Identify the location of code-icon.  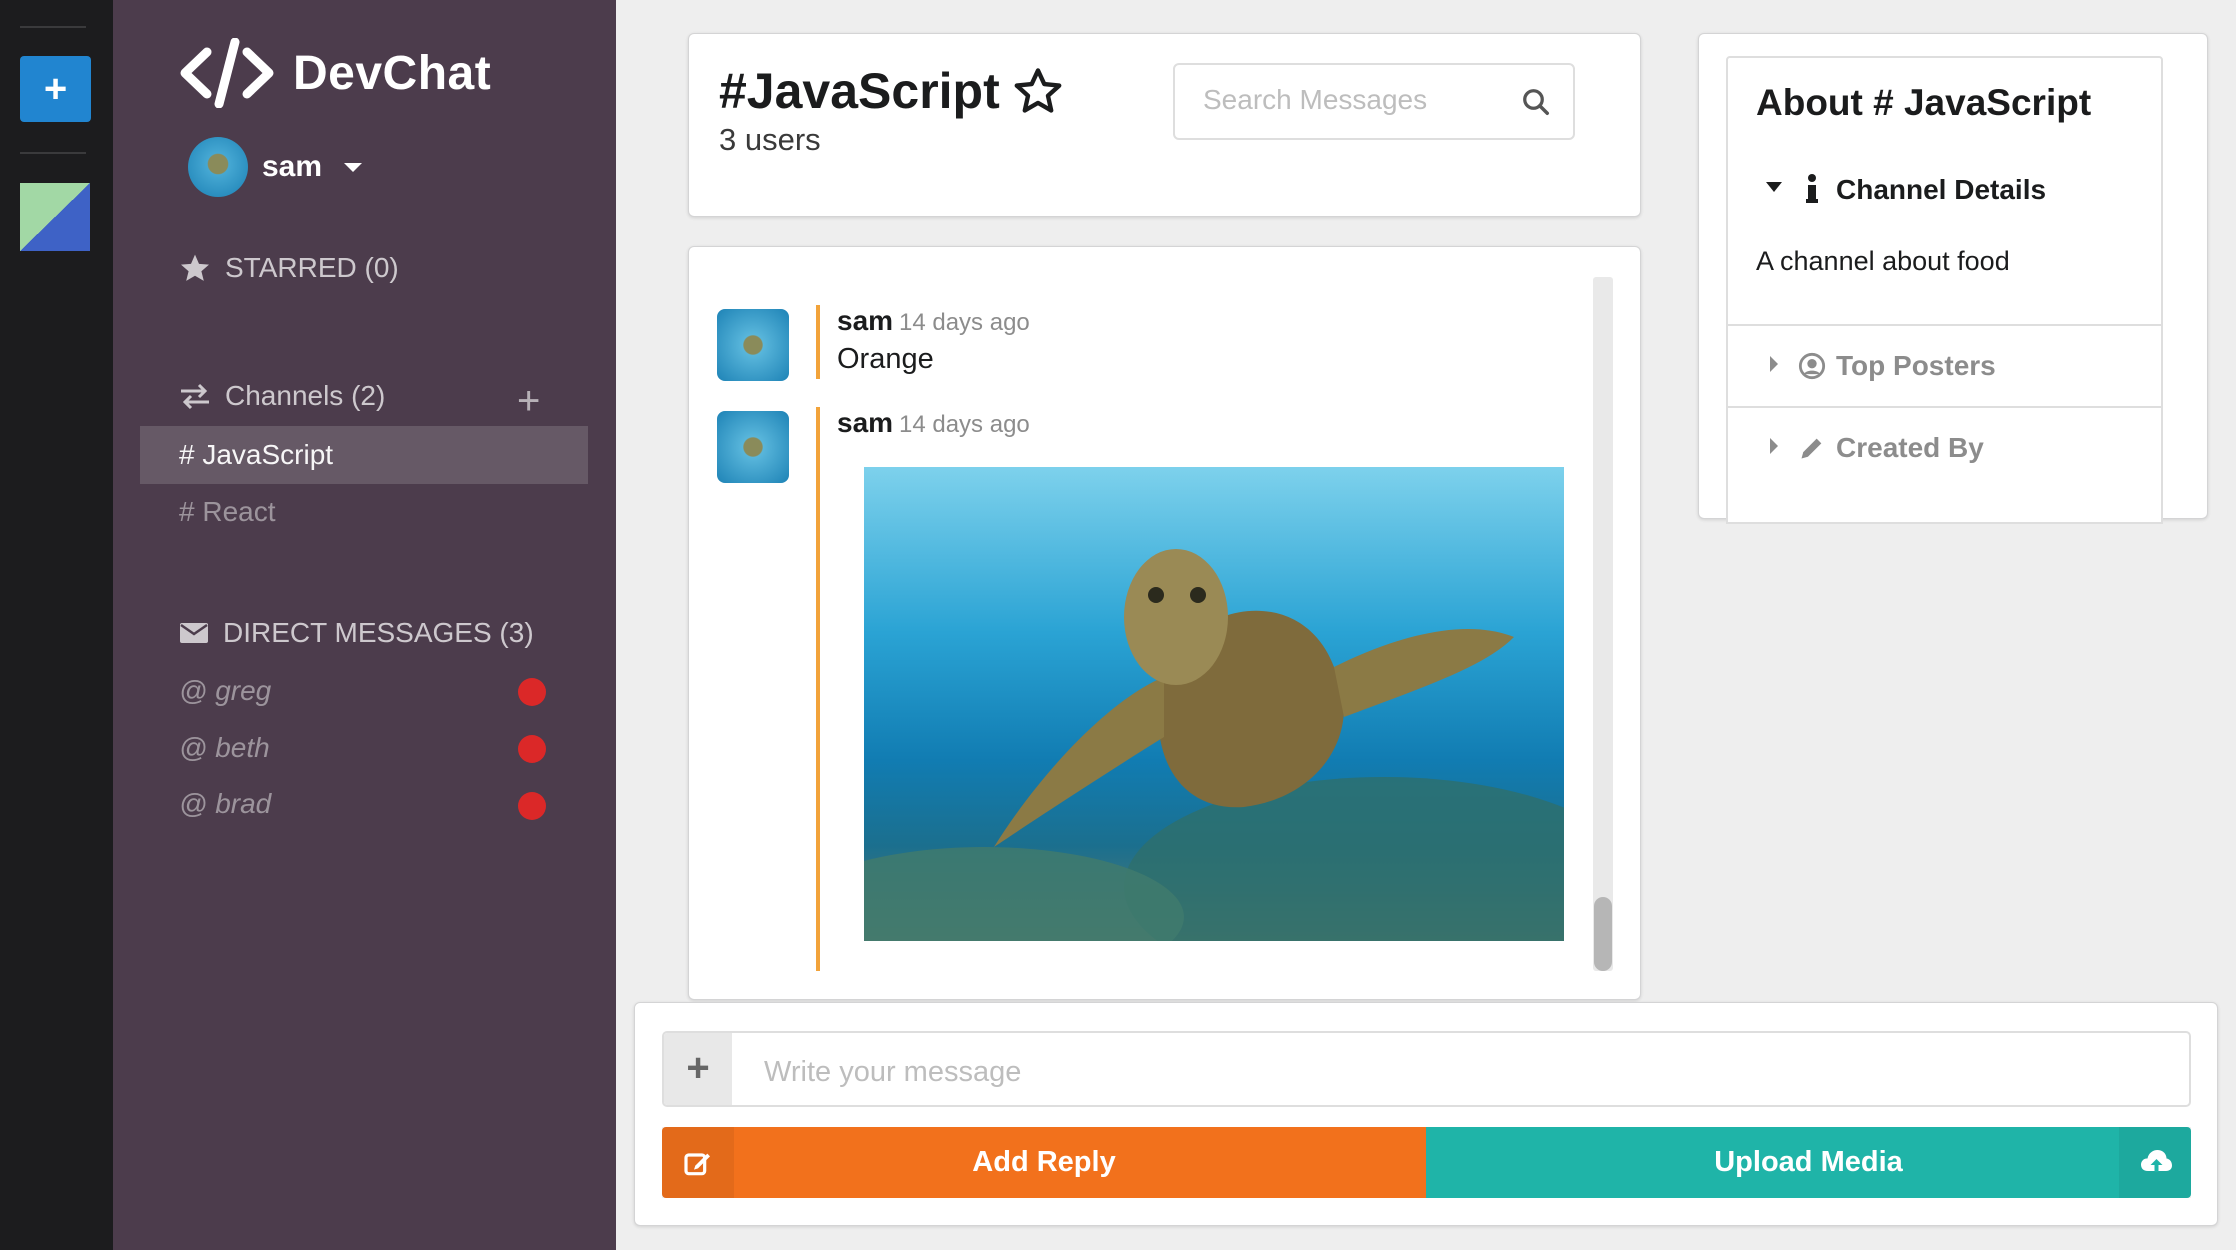
(227, 73).